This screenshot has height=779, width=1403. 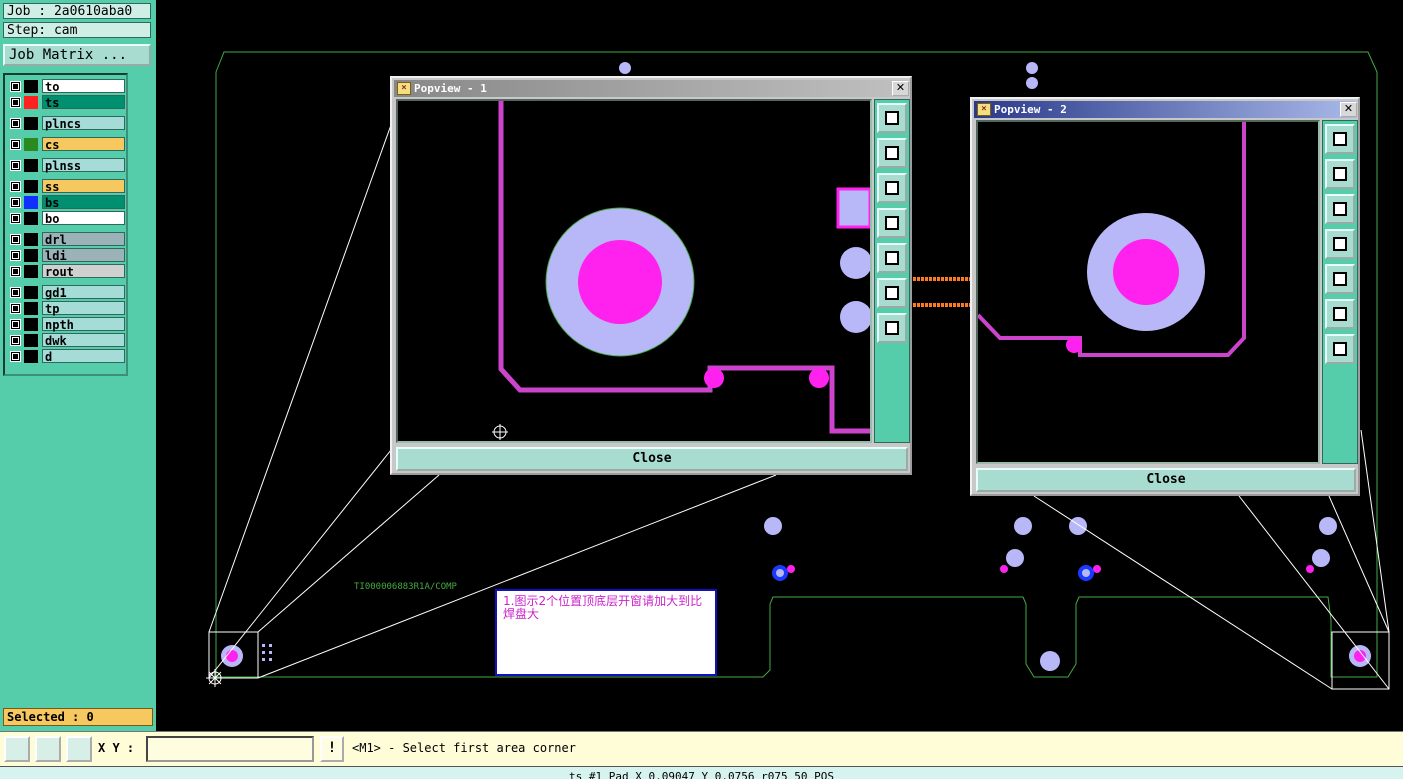 What do you see at coordinates (83, 255) in the screenshot?
I see `layer-name: ldi` at bounding box center [83, 255].